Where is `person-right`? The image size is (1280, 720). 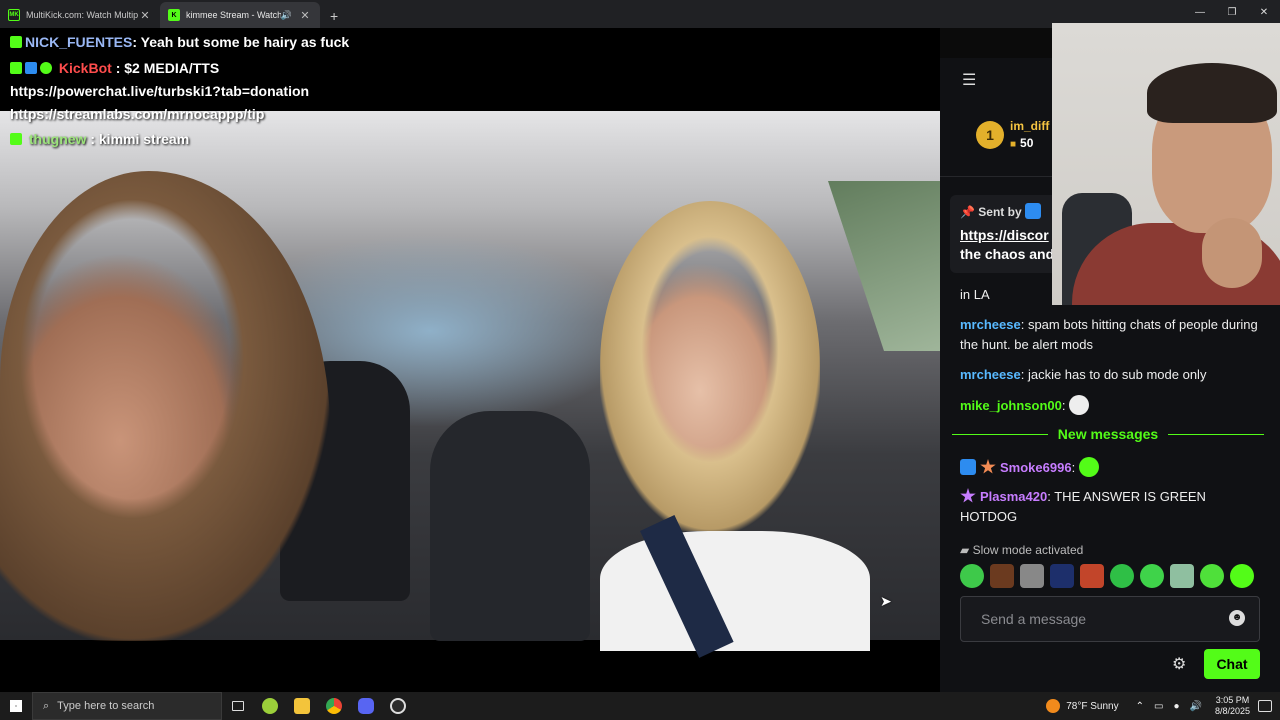 person-right is located at coordinates (710, 366).